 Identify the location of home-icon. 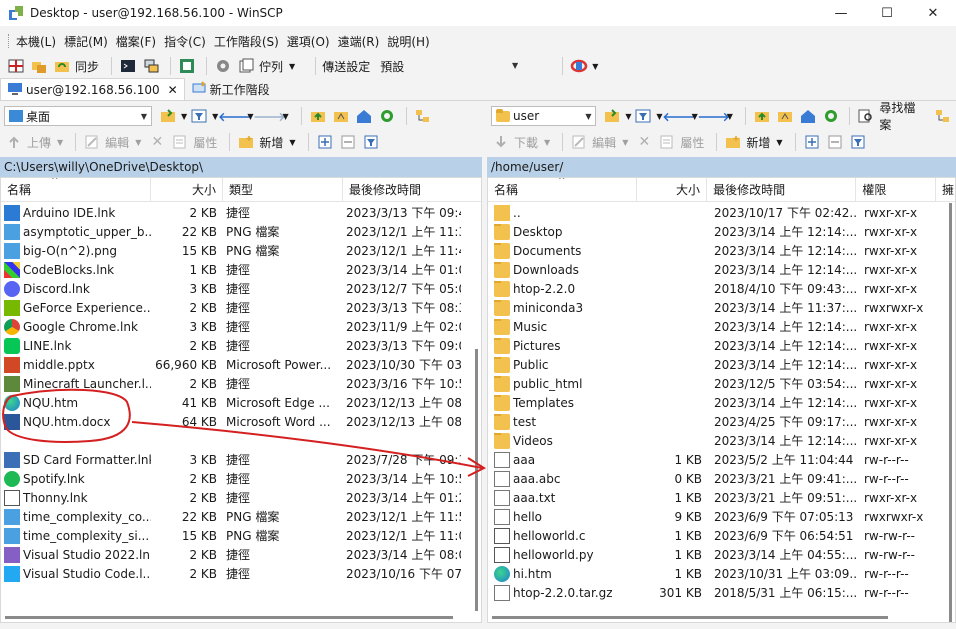
(808, 116).